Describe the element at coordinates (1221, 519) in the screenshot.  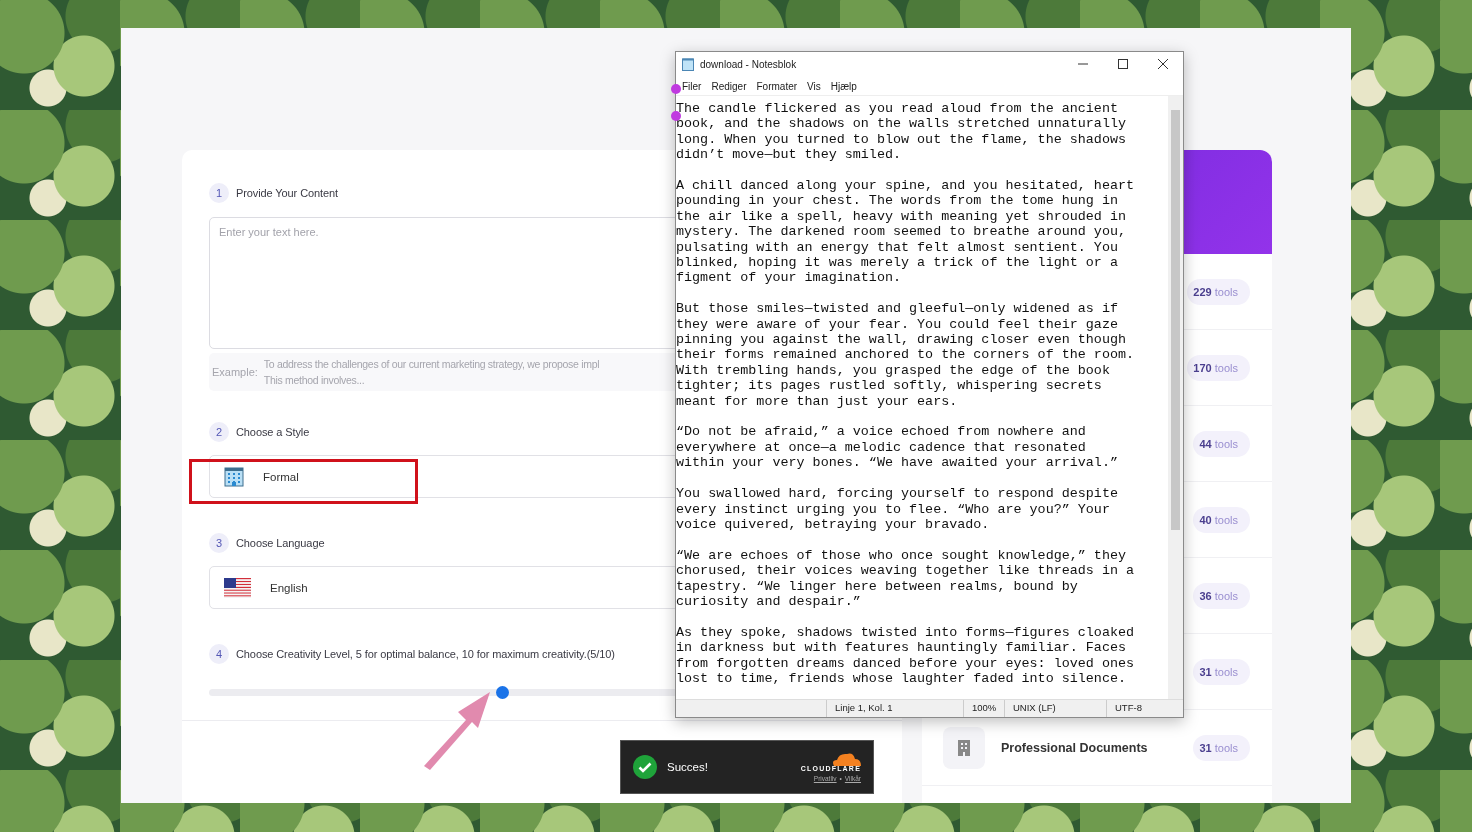
I see `tool-count-badge: 40 tools` at that location.